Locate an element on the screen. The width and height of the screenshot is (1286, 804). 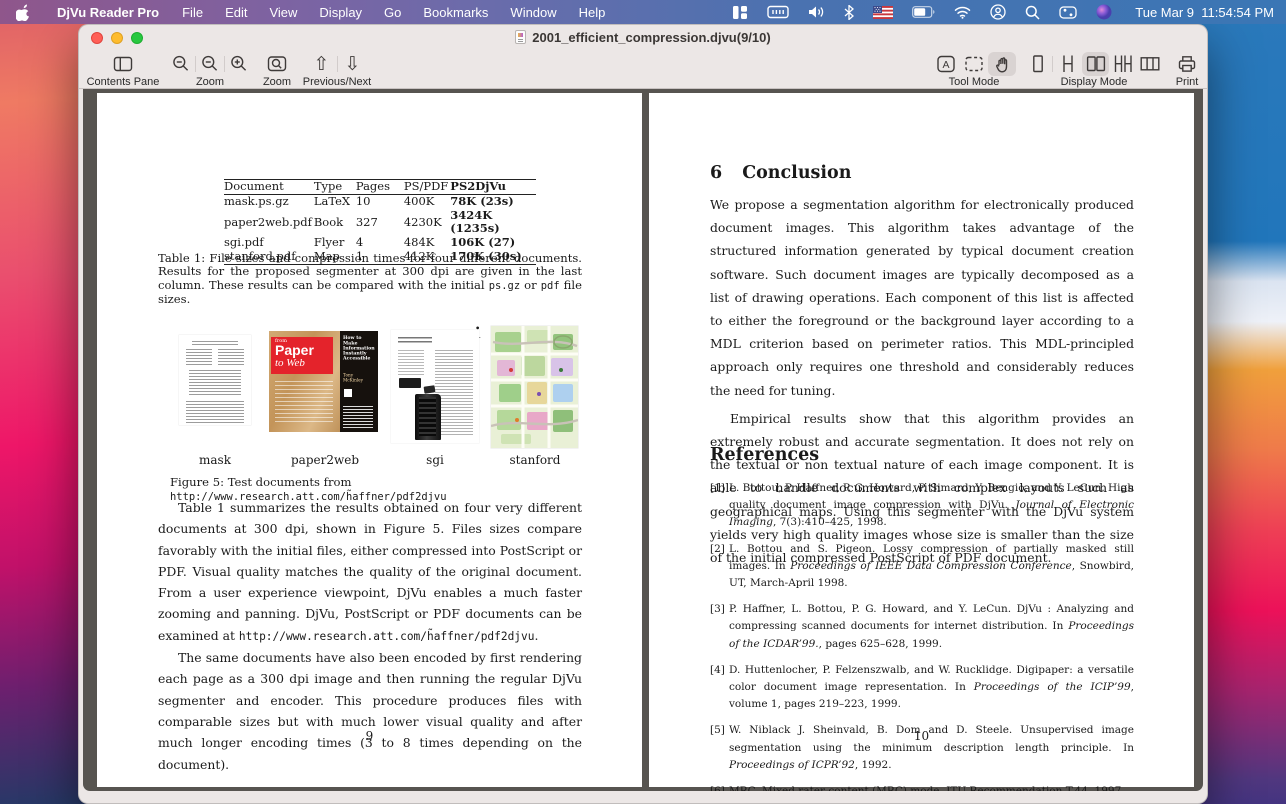
sidebar-icon is located at coordinates (123, 64).